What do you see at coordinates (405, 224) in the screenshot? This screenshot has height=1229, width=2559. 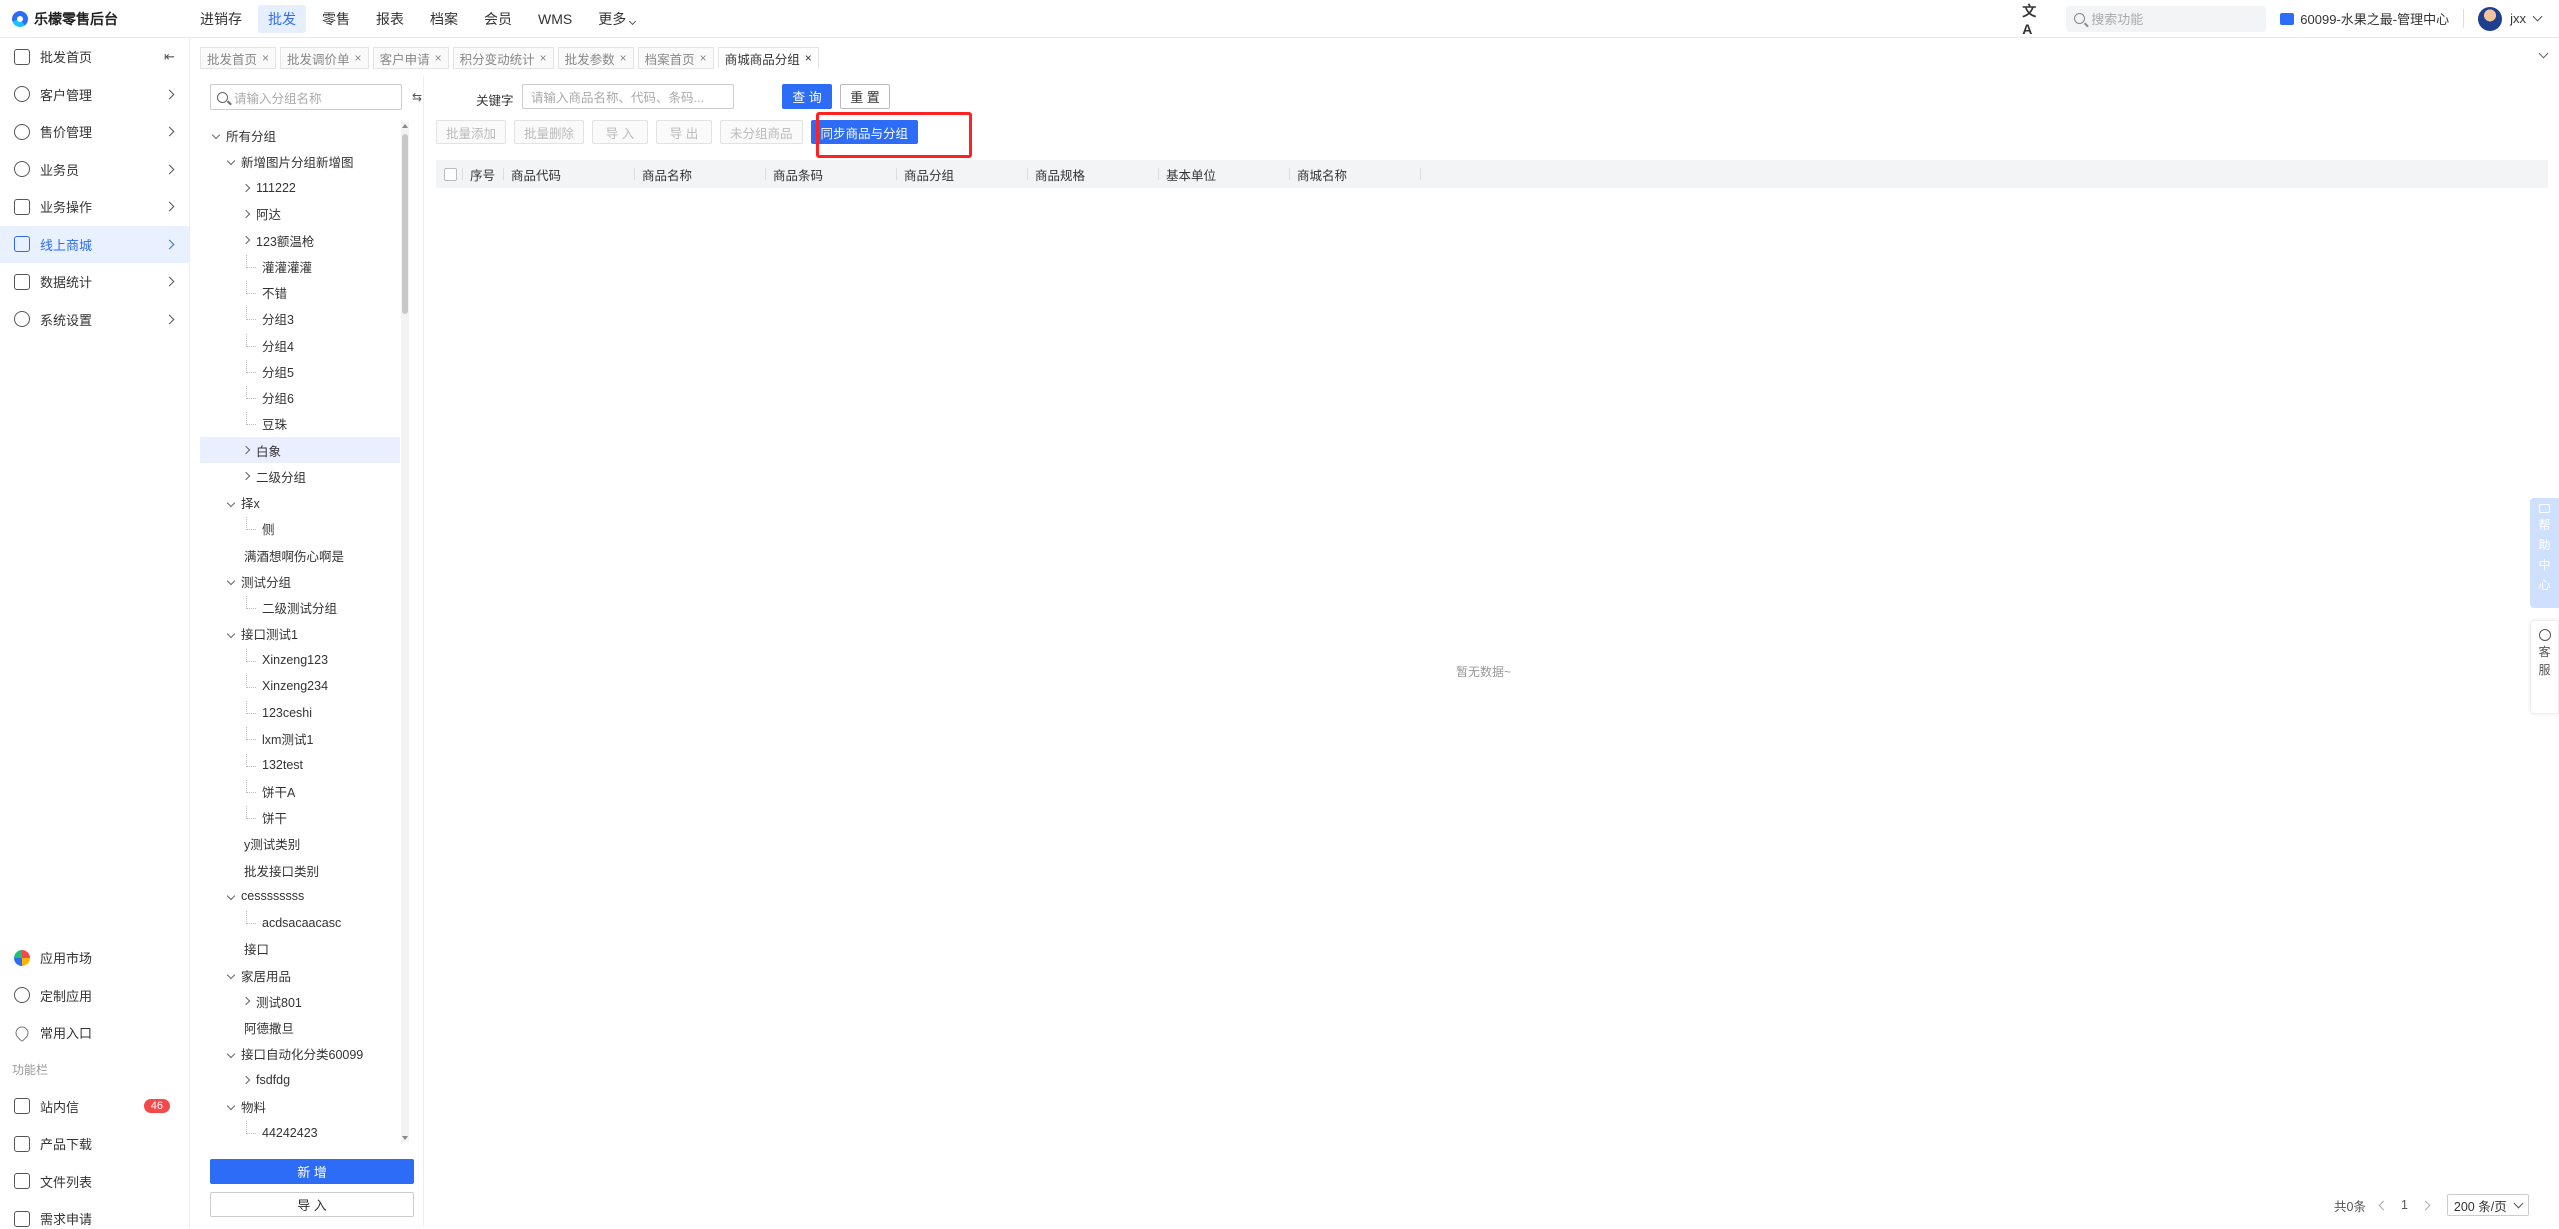 I see `scroll-thumb` at bounding box center [405, 224].